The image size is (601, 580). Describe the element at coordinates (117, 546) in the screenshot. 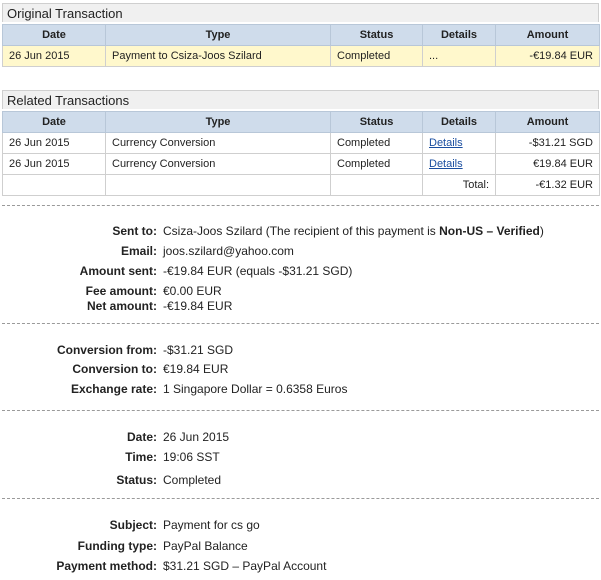

I see `funding-type-label: Funding type:` at that location.